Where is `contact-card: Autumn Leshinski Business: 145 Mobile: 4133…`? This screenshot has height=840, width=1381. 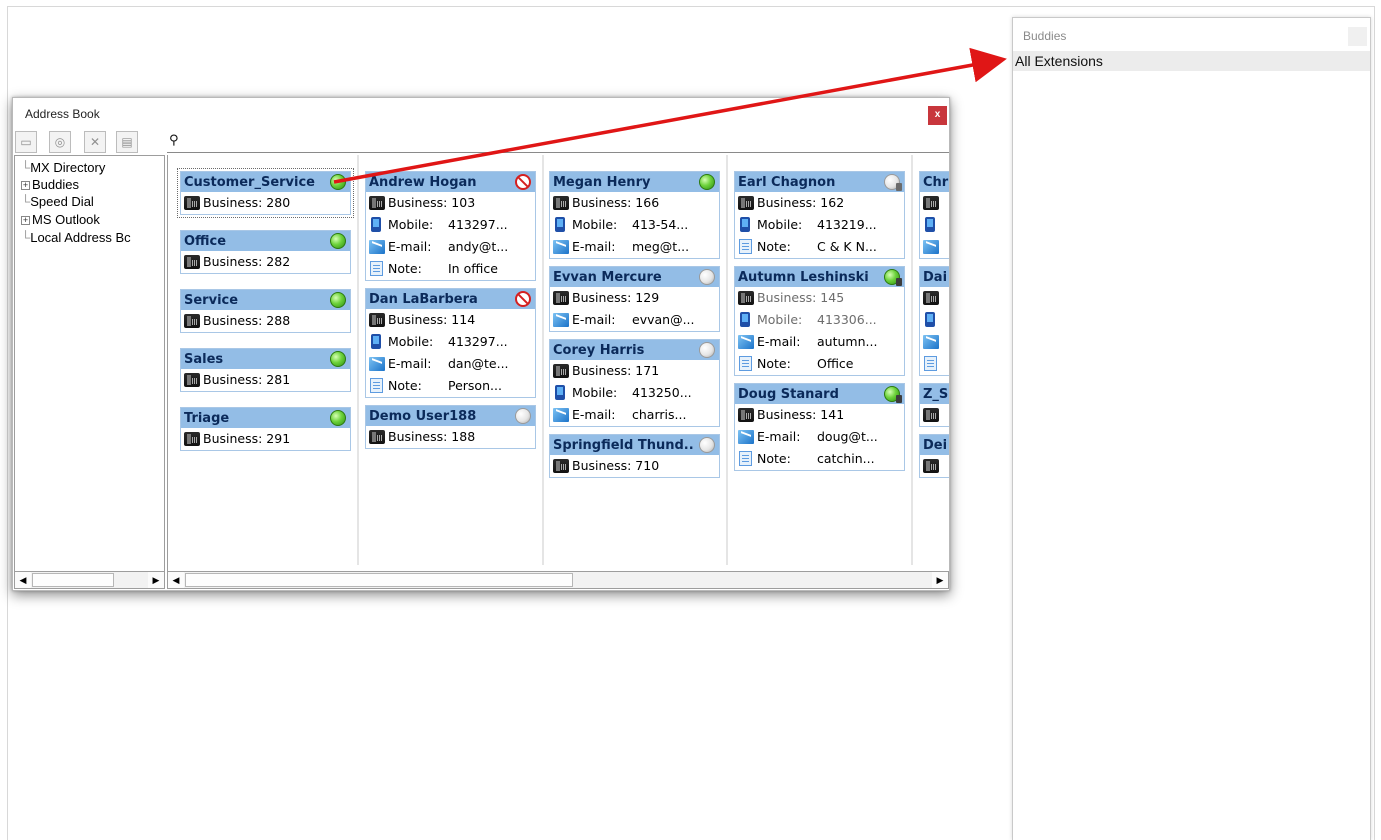 contact-card: Autumn Leshinski Business: 145 Mobile: 4133… is located at coordinates (819, 321).